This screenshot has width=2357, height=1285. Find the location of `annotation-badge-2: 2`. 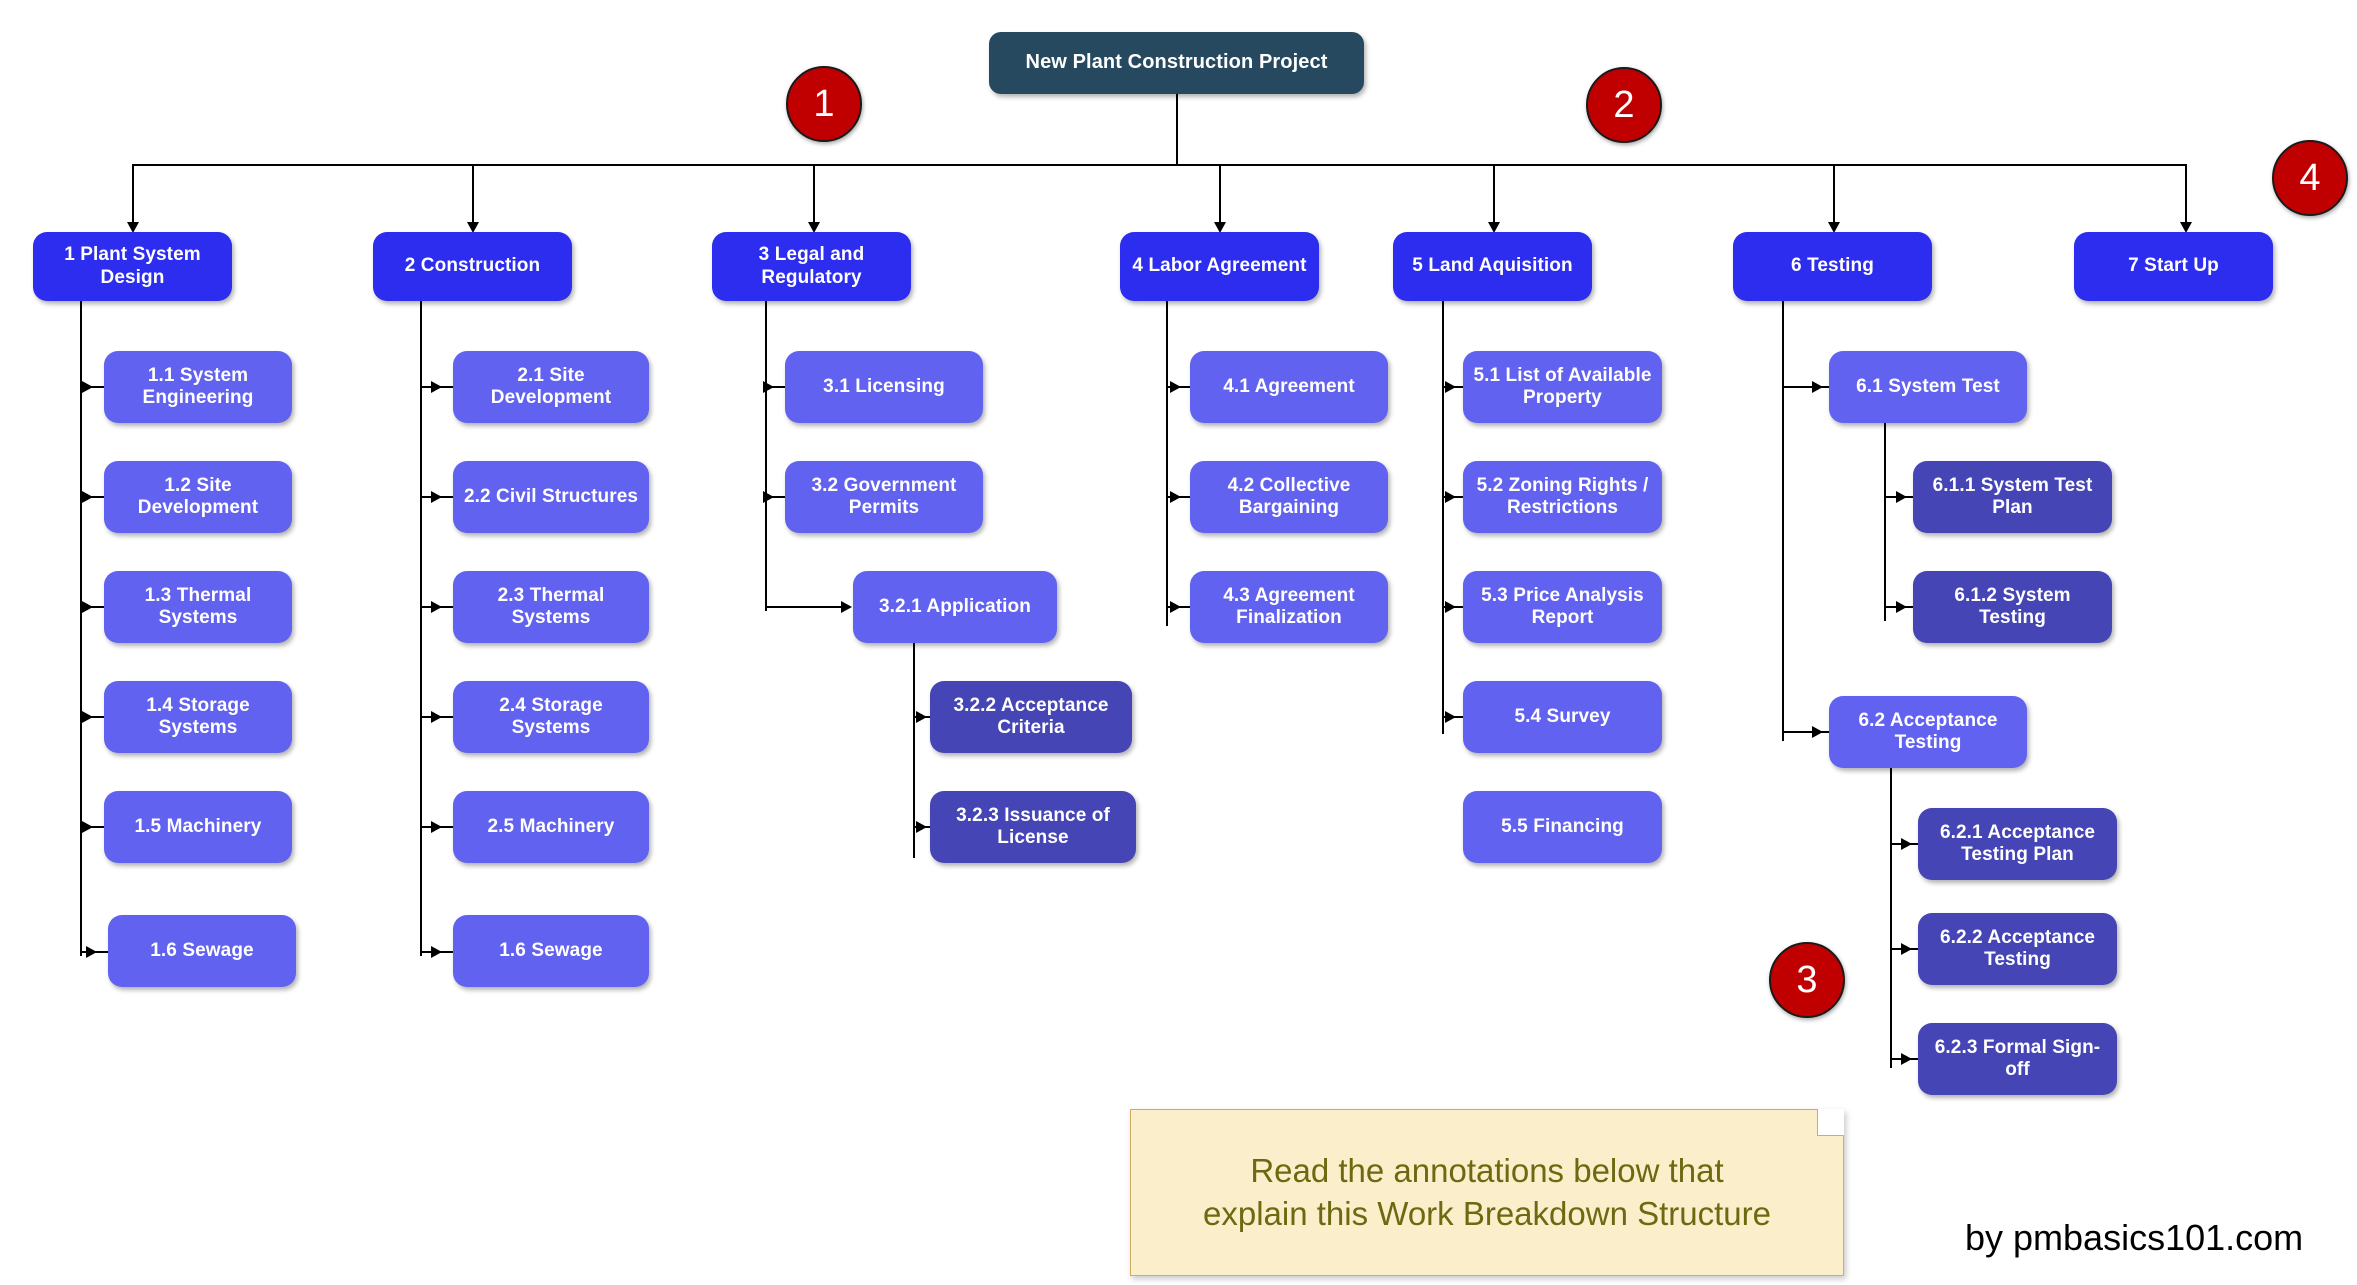

annotation-badge-2: 2 is located at coordinates (1624, 105).